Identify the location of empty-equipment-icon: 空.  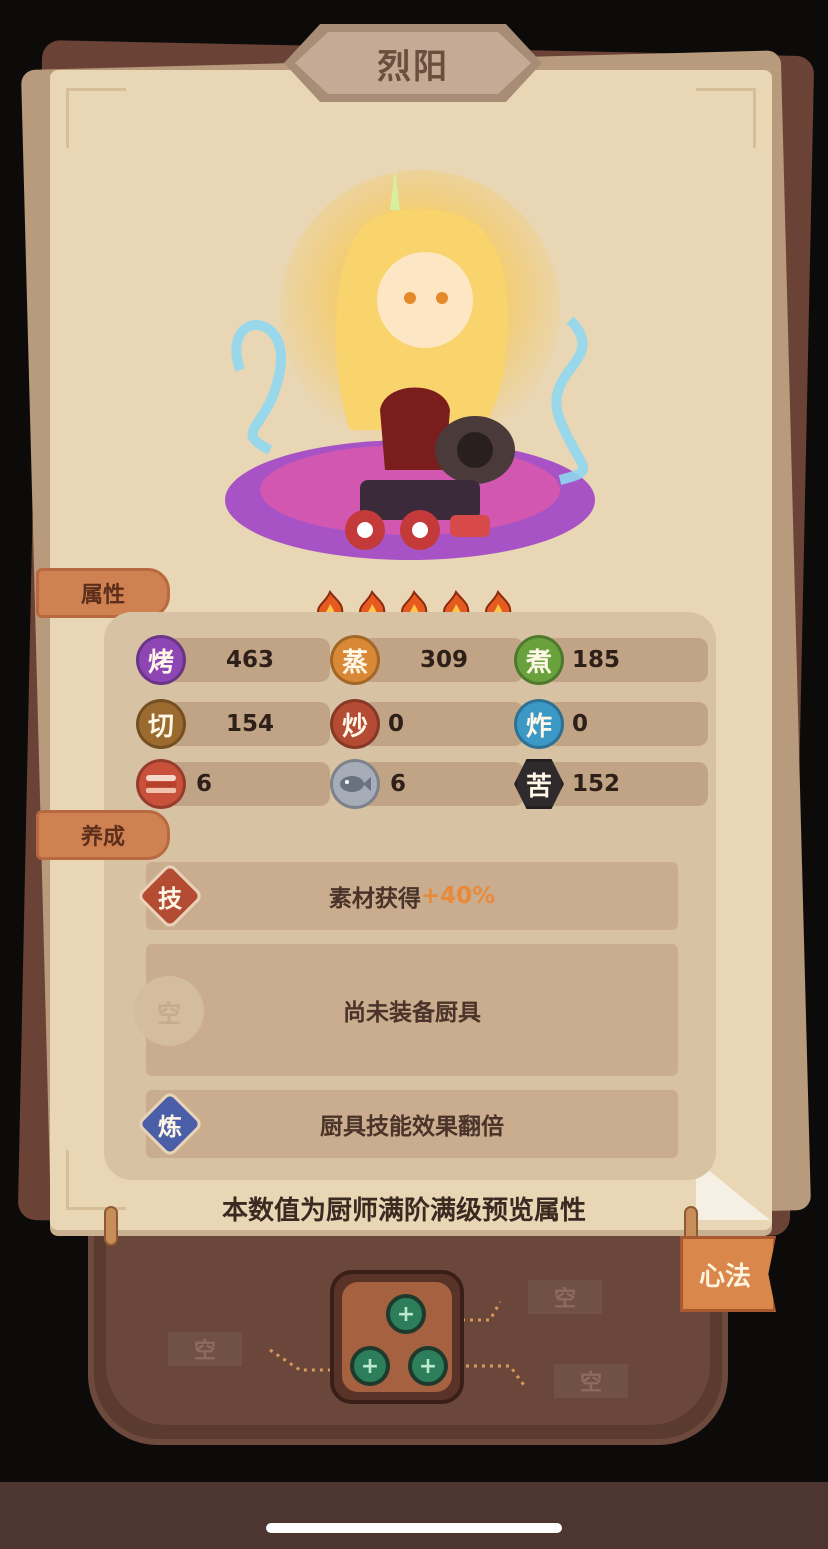
(169, 1011).